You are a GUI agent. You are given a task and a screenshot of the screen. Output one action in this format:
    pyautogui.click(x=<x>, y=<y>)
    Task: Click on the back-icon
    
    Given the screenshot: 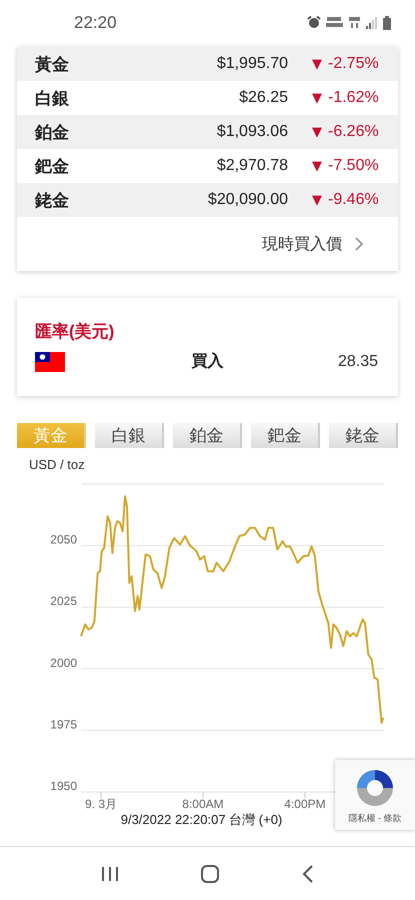 What is the action you would take?
    pyautogui.click(x=308, y=873)
    